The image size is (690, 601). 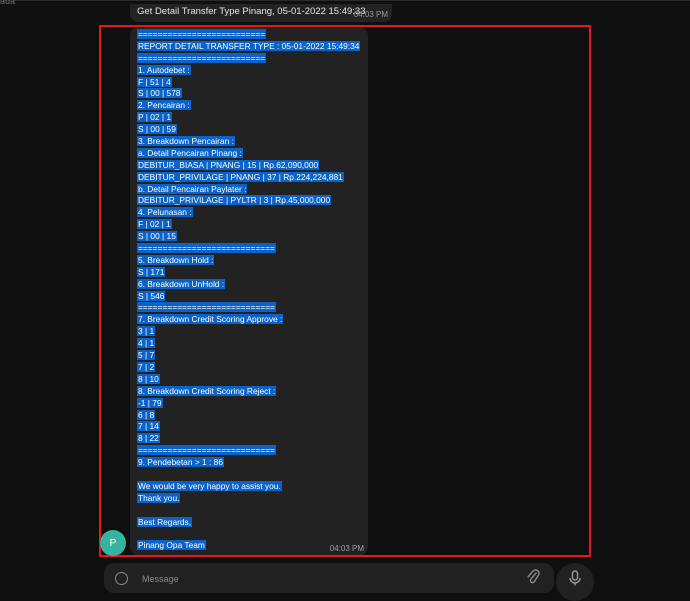 I want to click on microphone-icon, so click(x=575, y=578).